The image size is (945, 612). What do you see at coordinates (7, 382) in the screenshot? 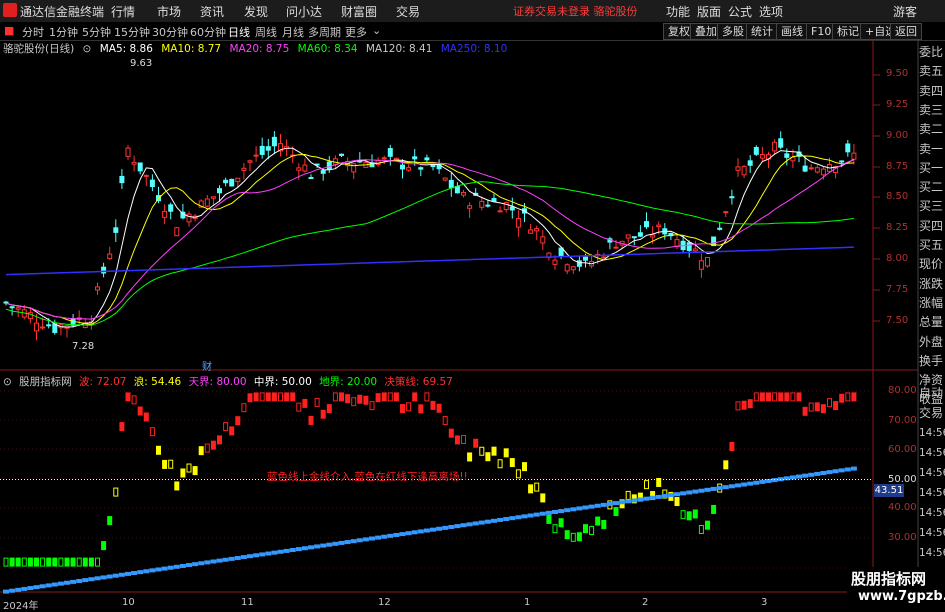
I see `legend-circle-icon: ⊙` at bounding box center [7, 382].